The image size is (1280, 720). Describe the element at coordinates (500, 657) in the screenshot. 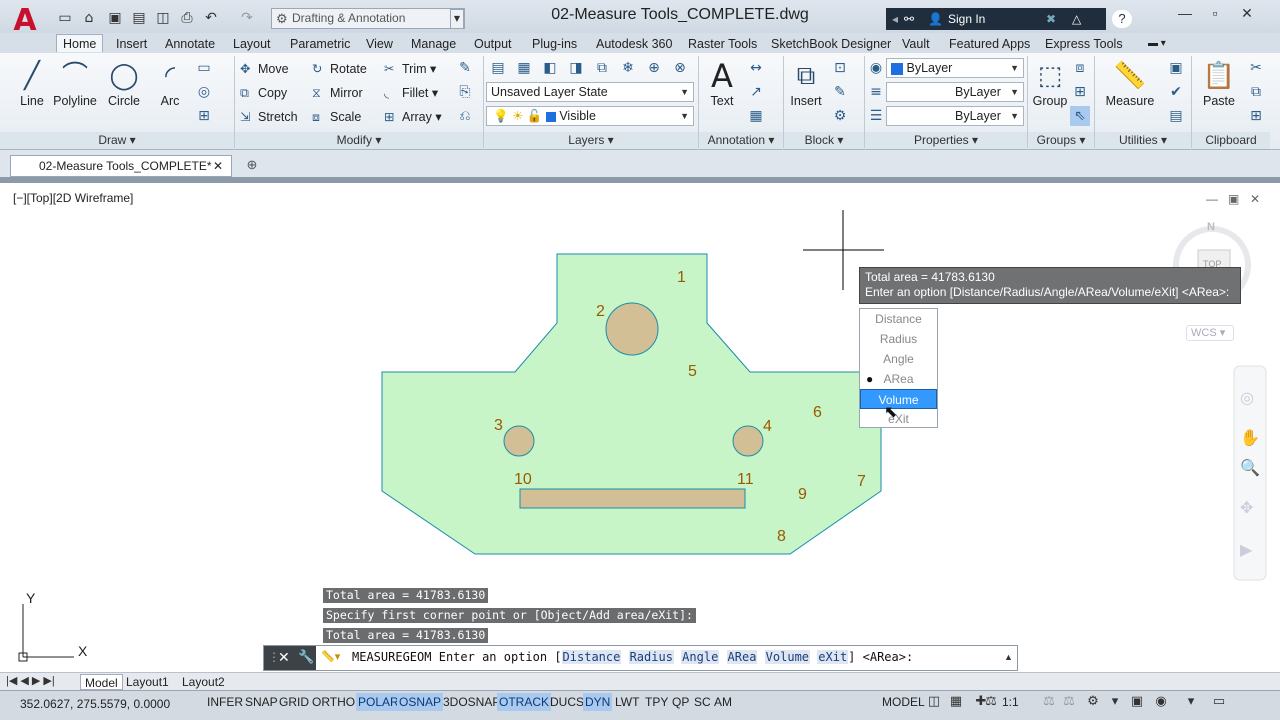

I see `command-prompt-text: Enter an option [` at that location.